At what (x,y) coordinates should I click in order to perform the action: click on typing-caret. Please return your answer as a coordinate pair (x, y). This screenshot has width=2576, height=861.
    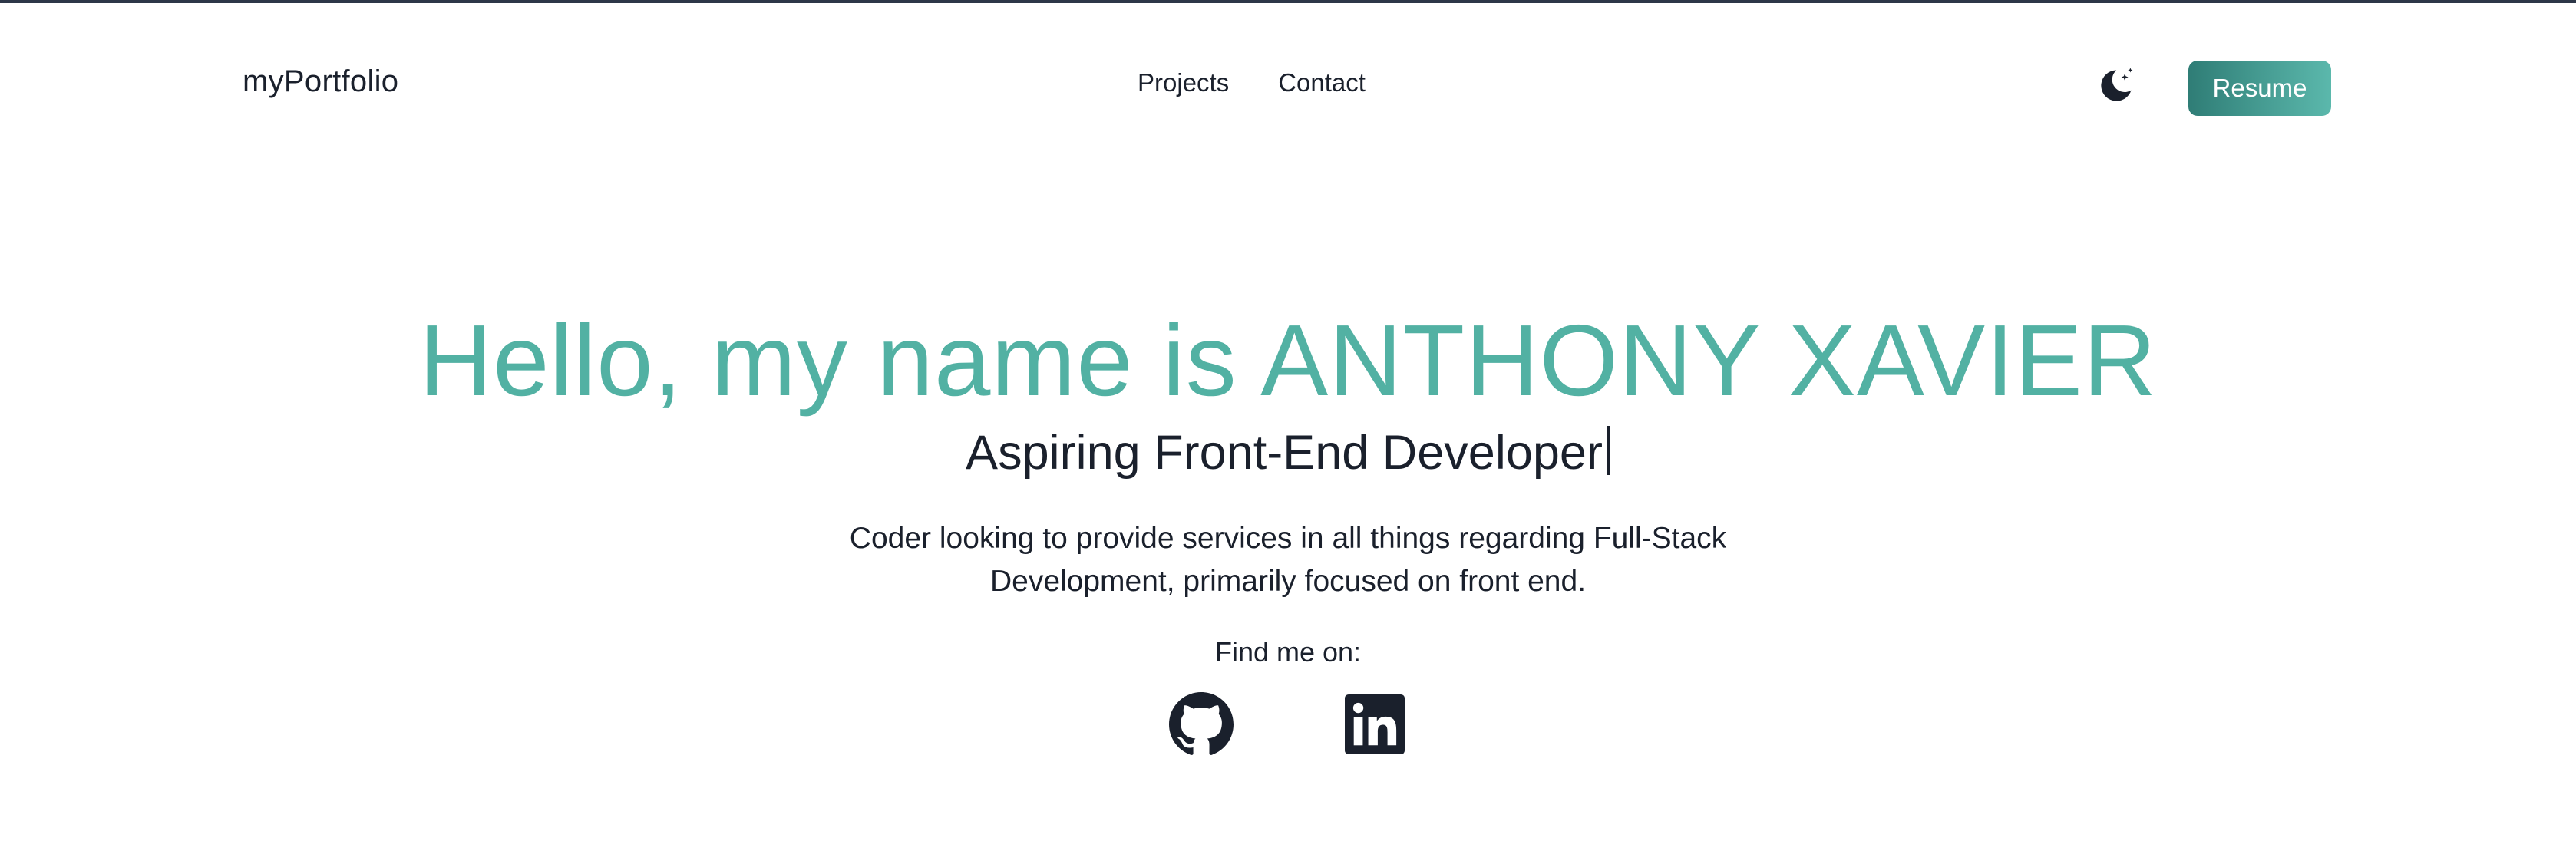
    Looking at the image, I should click on (1608, 450).